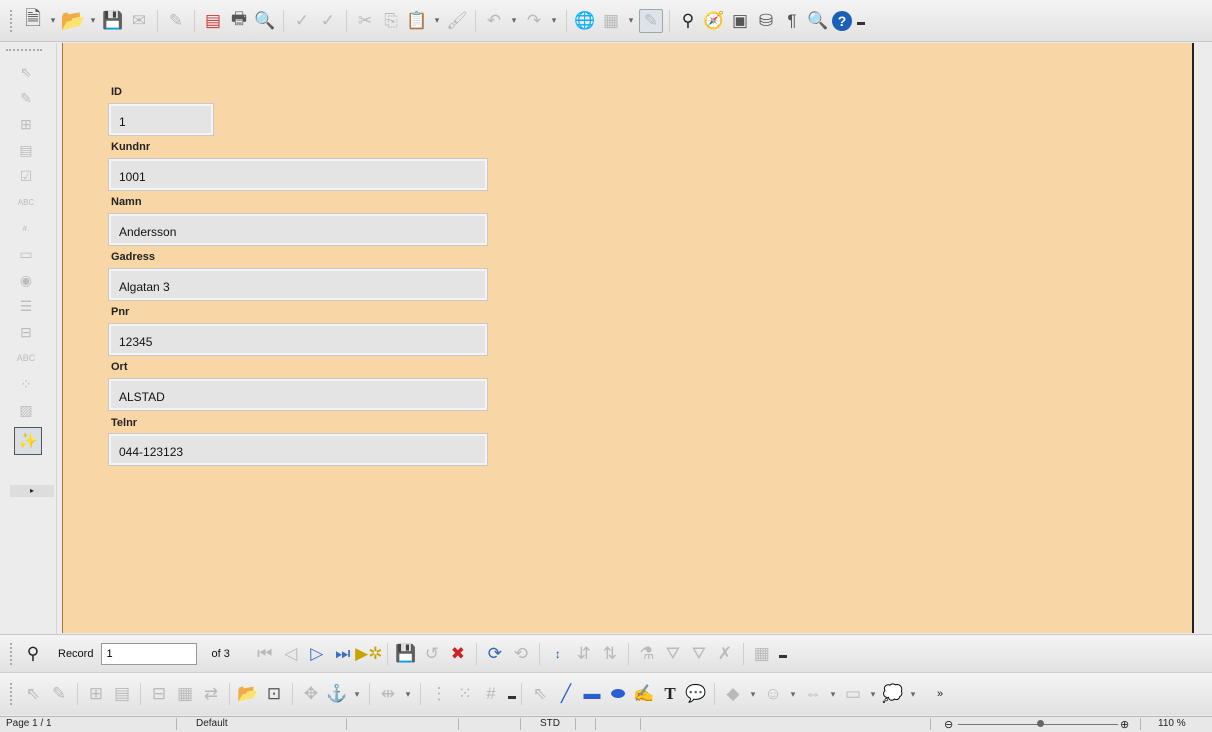 The image size is (1212, 732). Describe the element at coordinates (298, 339) in the screenshot. I see `field-pnr: 12345` at that location.